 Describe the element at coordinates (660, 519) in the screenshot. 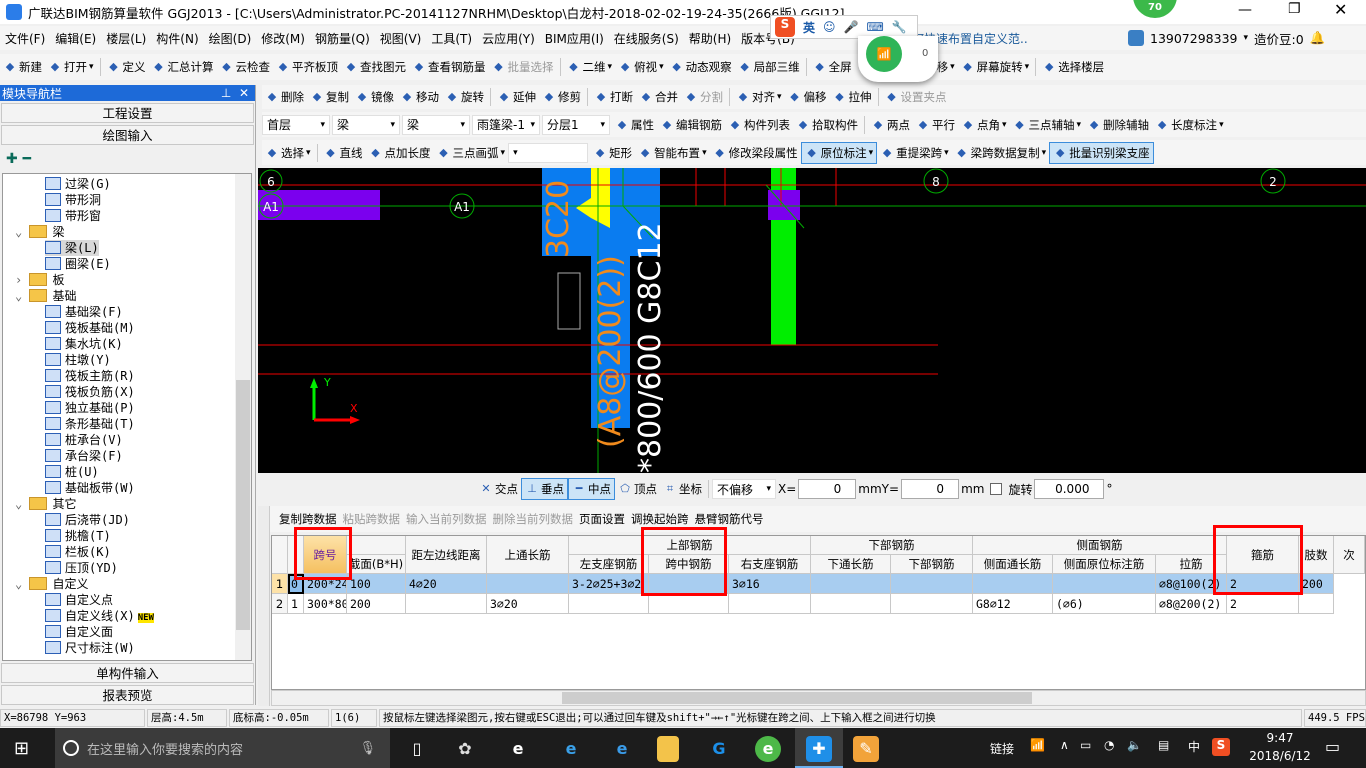

I see `table-action-button: 调换起始跨` at that location.